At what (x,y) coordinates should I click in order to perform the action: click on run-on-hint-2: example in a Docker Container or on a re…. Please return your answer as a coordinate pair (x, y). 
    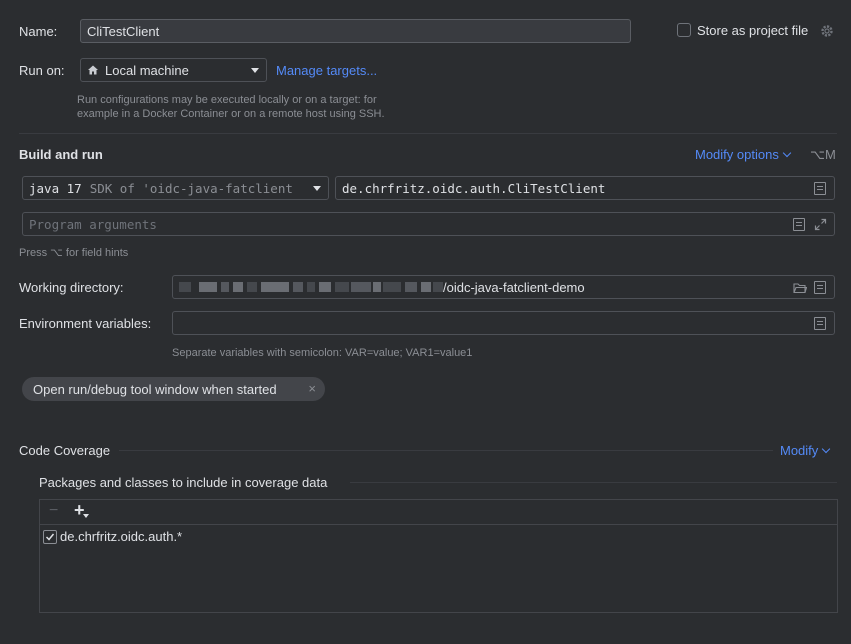
    Looking at the image, I should click on (231, 114).